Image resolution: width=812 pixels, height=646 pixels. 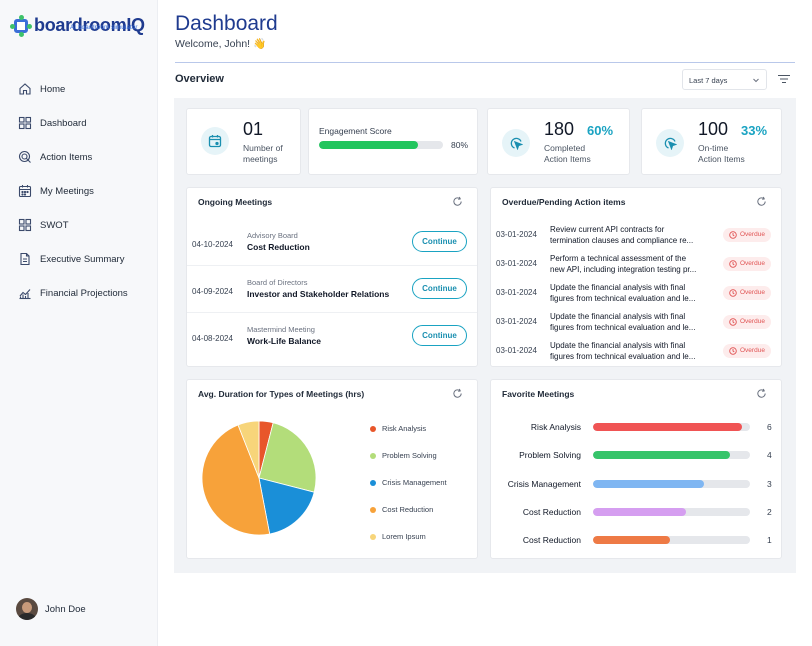 I want to click on sidebar-item-home: Home, so click(x=79, y=89).